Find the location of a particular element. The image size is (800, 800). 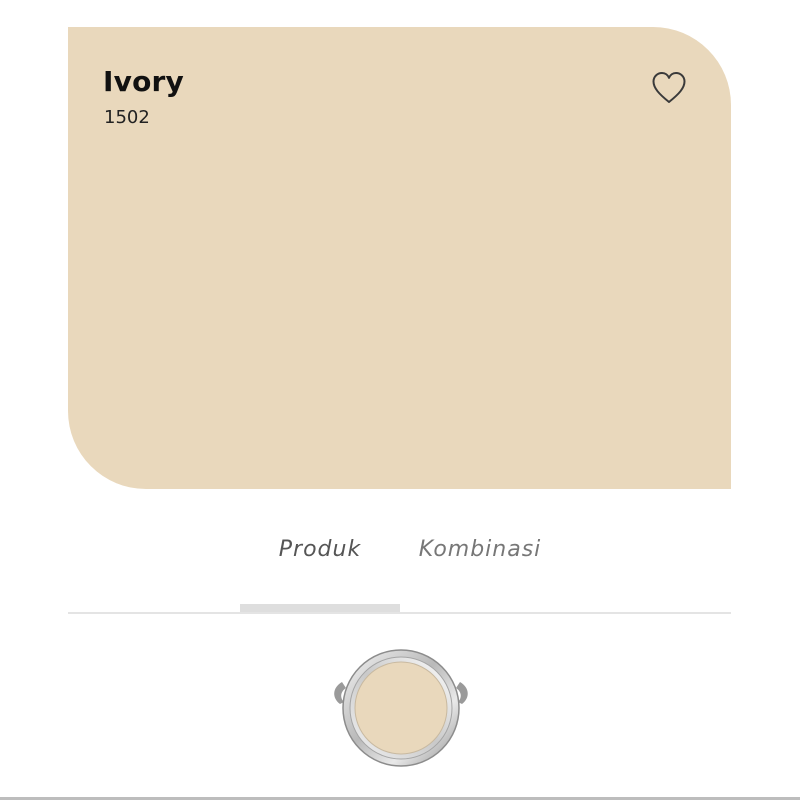

tabs-divider is located at coordinates (399, 613).